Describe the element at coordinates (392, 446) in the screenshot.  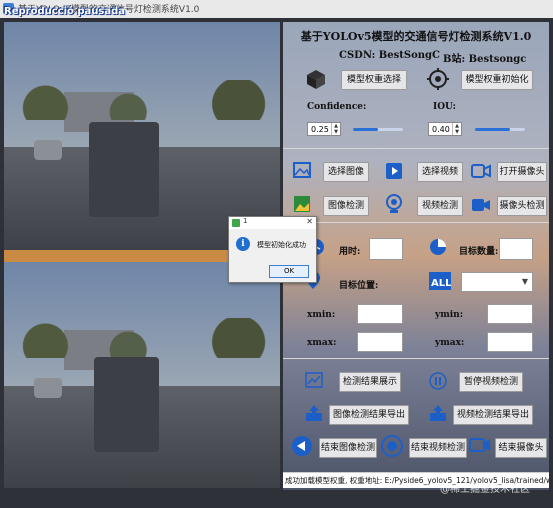
I see `stop-video-icon` at that location.